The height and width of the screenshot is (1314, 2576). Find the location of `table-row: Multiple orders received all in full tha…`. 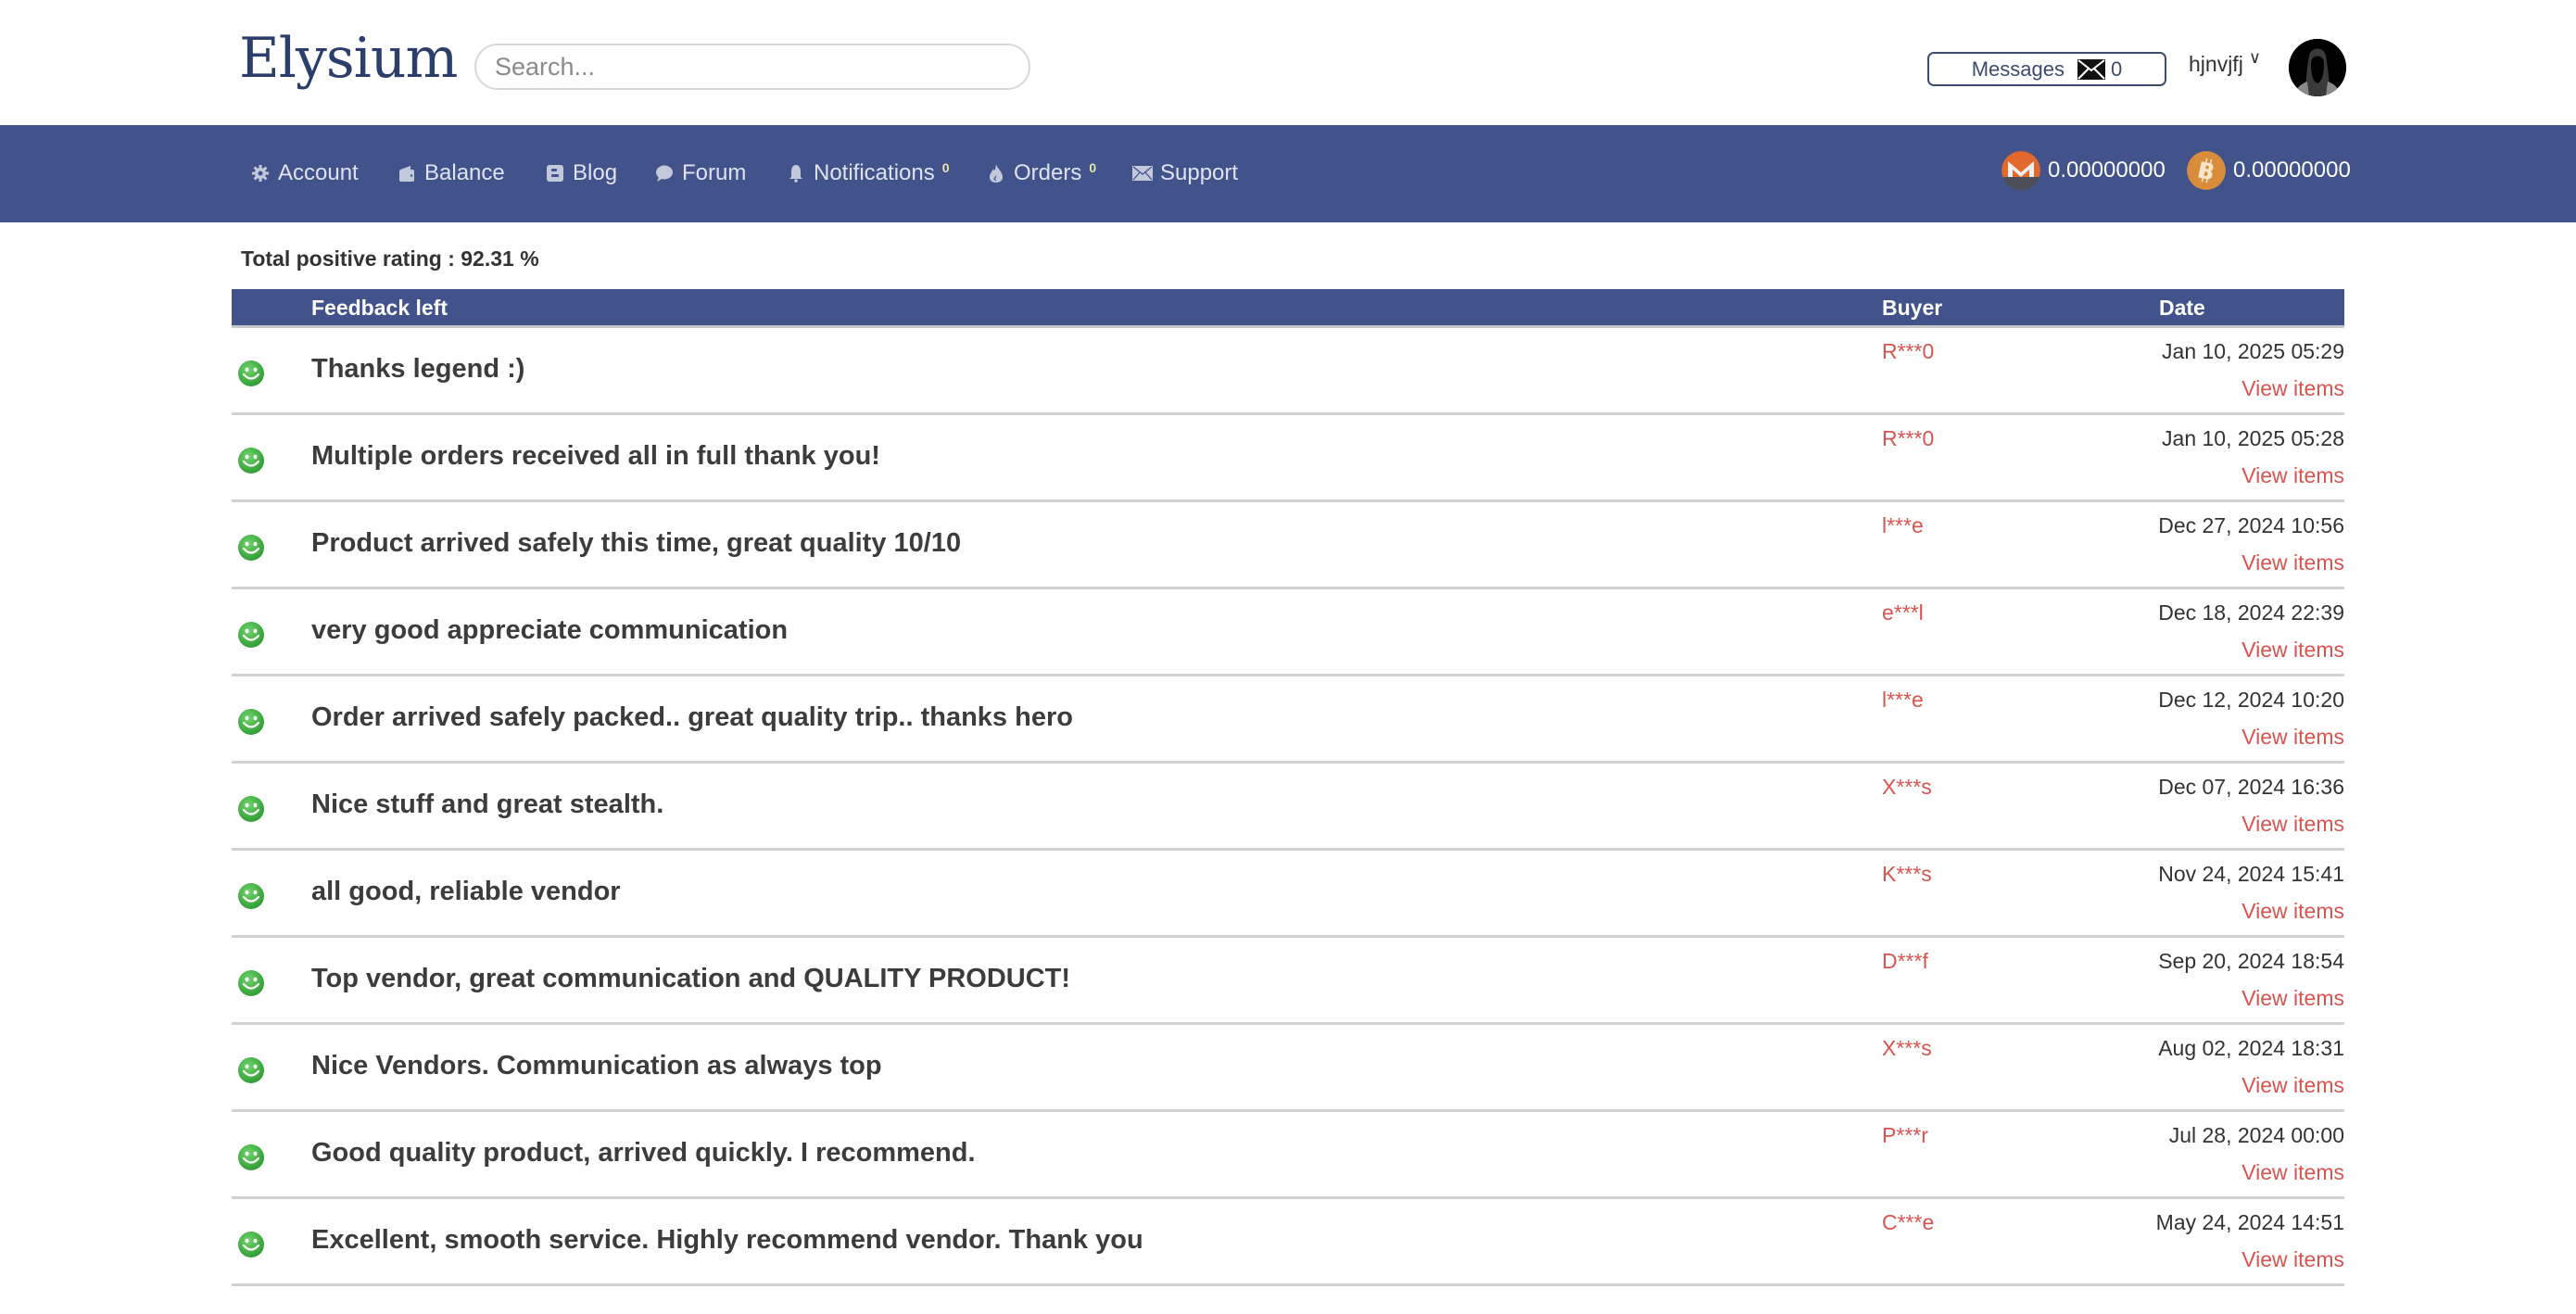

table-row: Multiple orders received all in full tha… is located at coordinates (1288, 458).